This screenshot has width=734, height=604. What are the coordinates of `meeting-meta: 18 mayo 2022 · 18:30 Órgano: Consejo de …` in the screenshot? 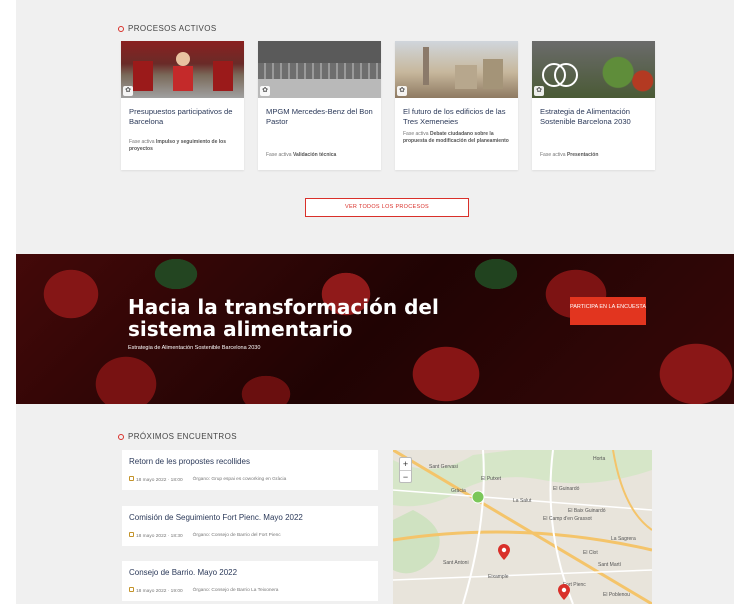 It's located at (205, 535).